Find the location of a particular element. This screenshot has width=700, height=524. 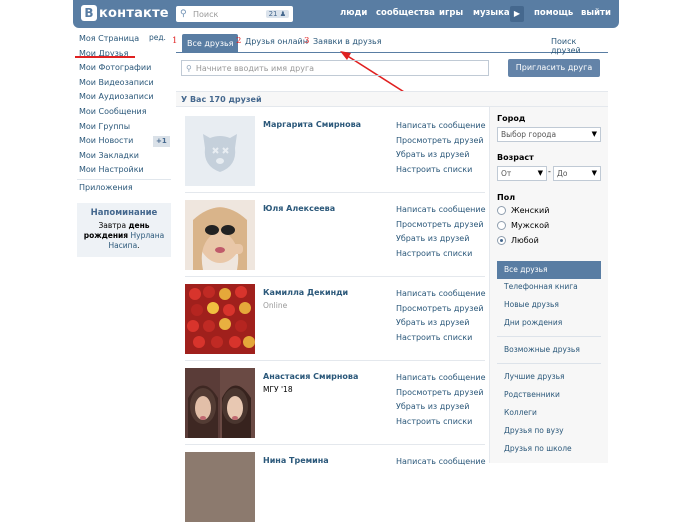

age-to-select: До ▼ is located at coordinates (577, 173).